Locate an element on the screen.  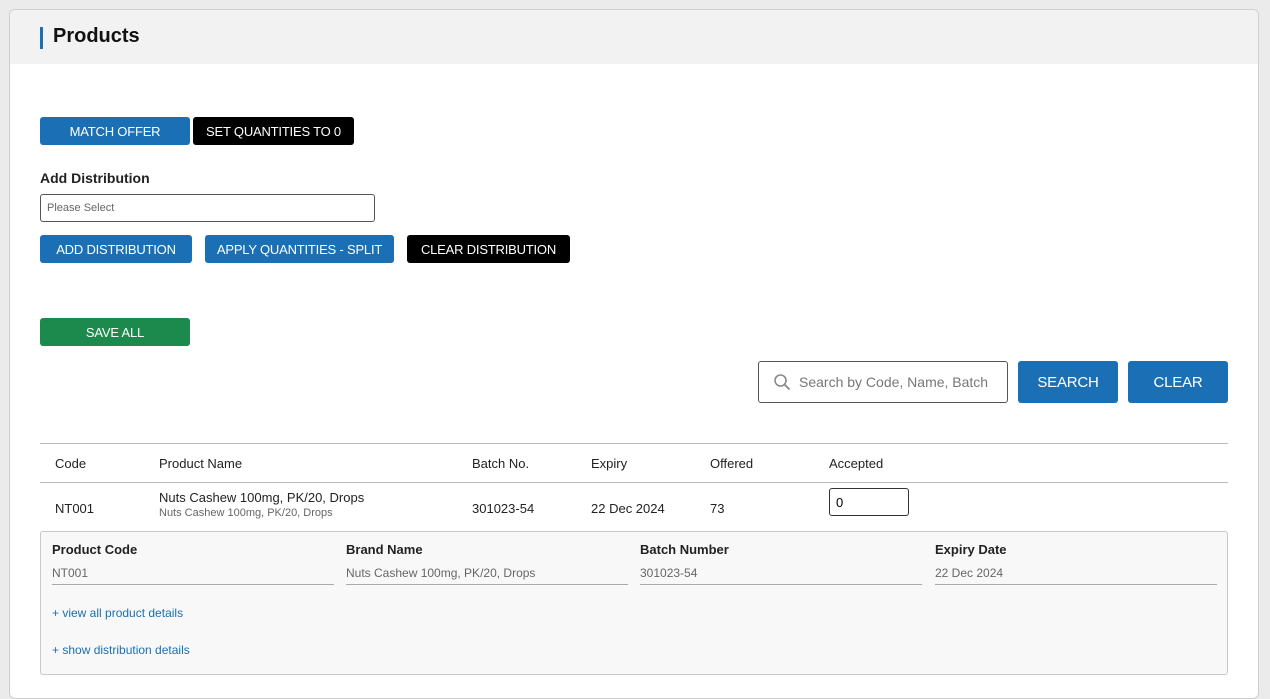
column-header-offered: Offered is located at coordinates (732, 463).